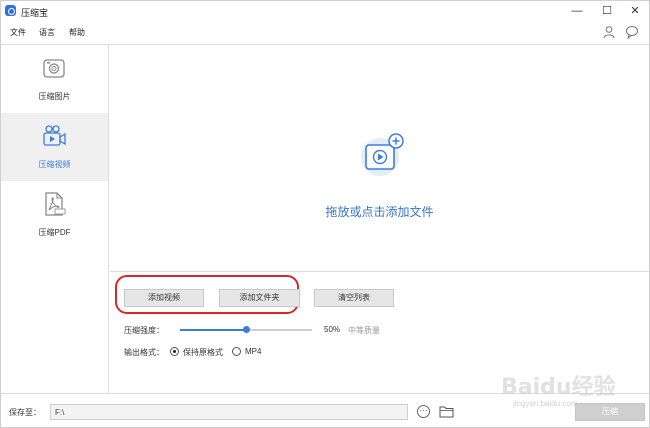 Image resolution: width=650 pixels, height=428 pixels. I want to click on radio-keep-format, so click(174, 351).